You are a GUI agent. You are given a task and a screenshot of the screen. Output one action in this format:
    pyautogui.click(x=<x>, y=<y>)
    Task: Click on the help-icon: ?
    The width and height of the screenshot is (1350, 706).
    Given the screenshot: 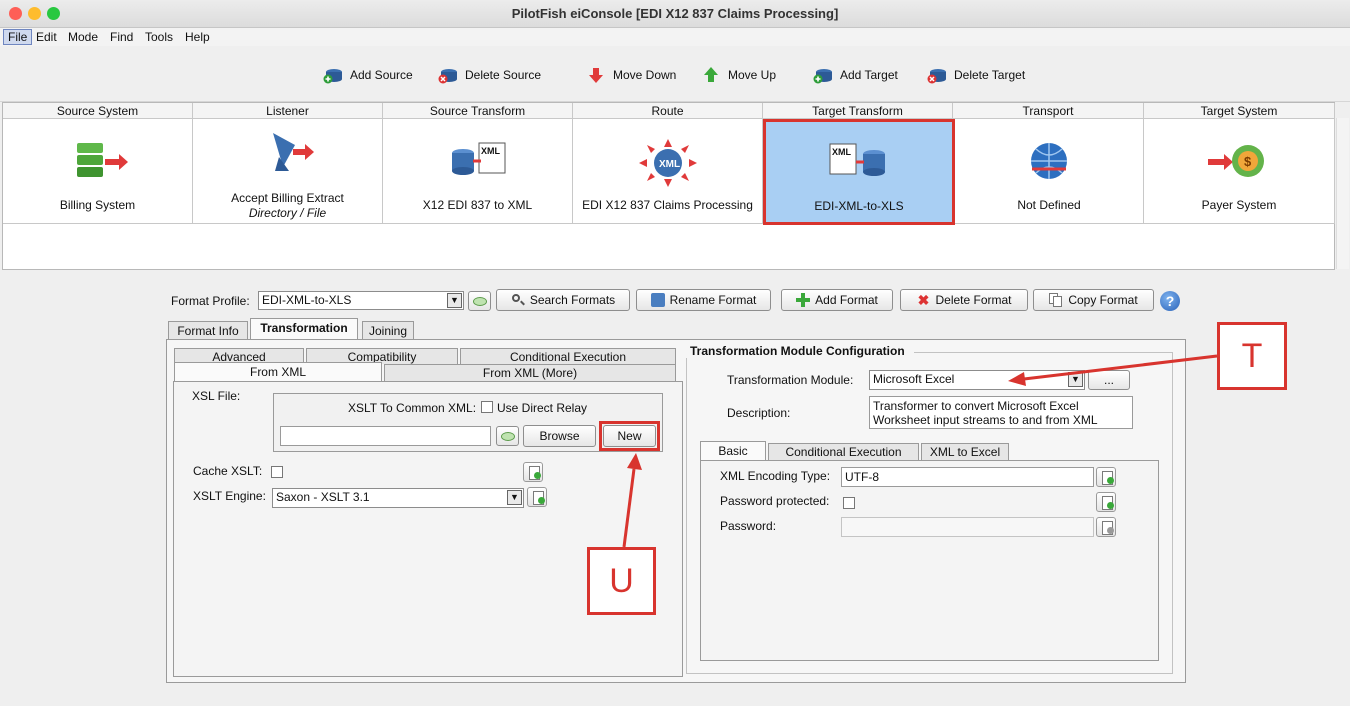 What is the action you would take?
    pyautogui.click(x=1170, y=301)
    